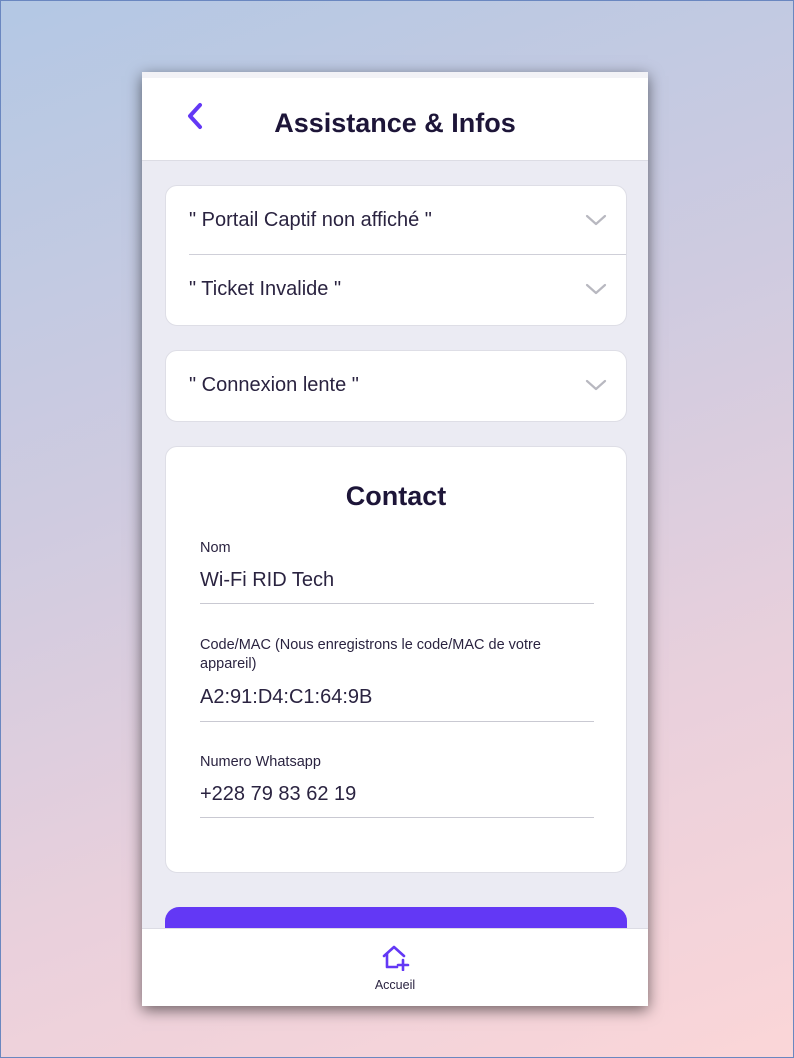 The width and height of the screenshot is (794, 1058). I want to click on whatsapp-input, so click(397, 795).